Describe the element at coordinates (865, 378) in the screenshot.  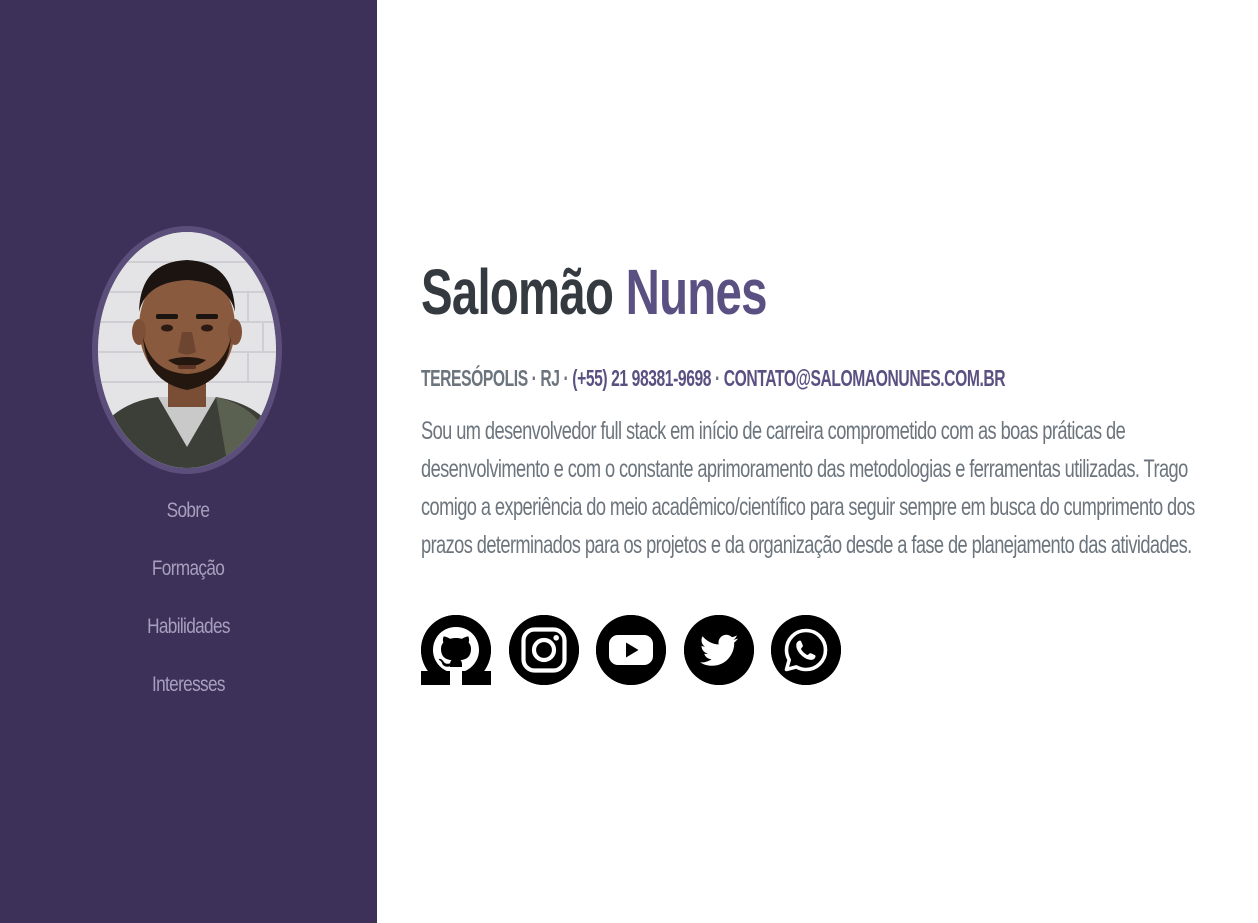
I see `email-link: contato@salomaonunes.com.br` at that location.